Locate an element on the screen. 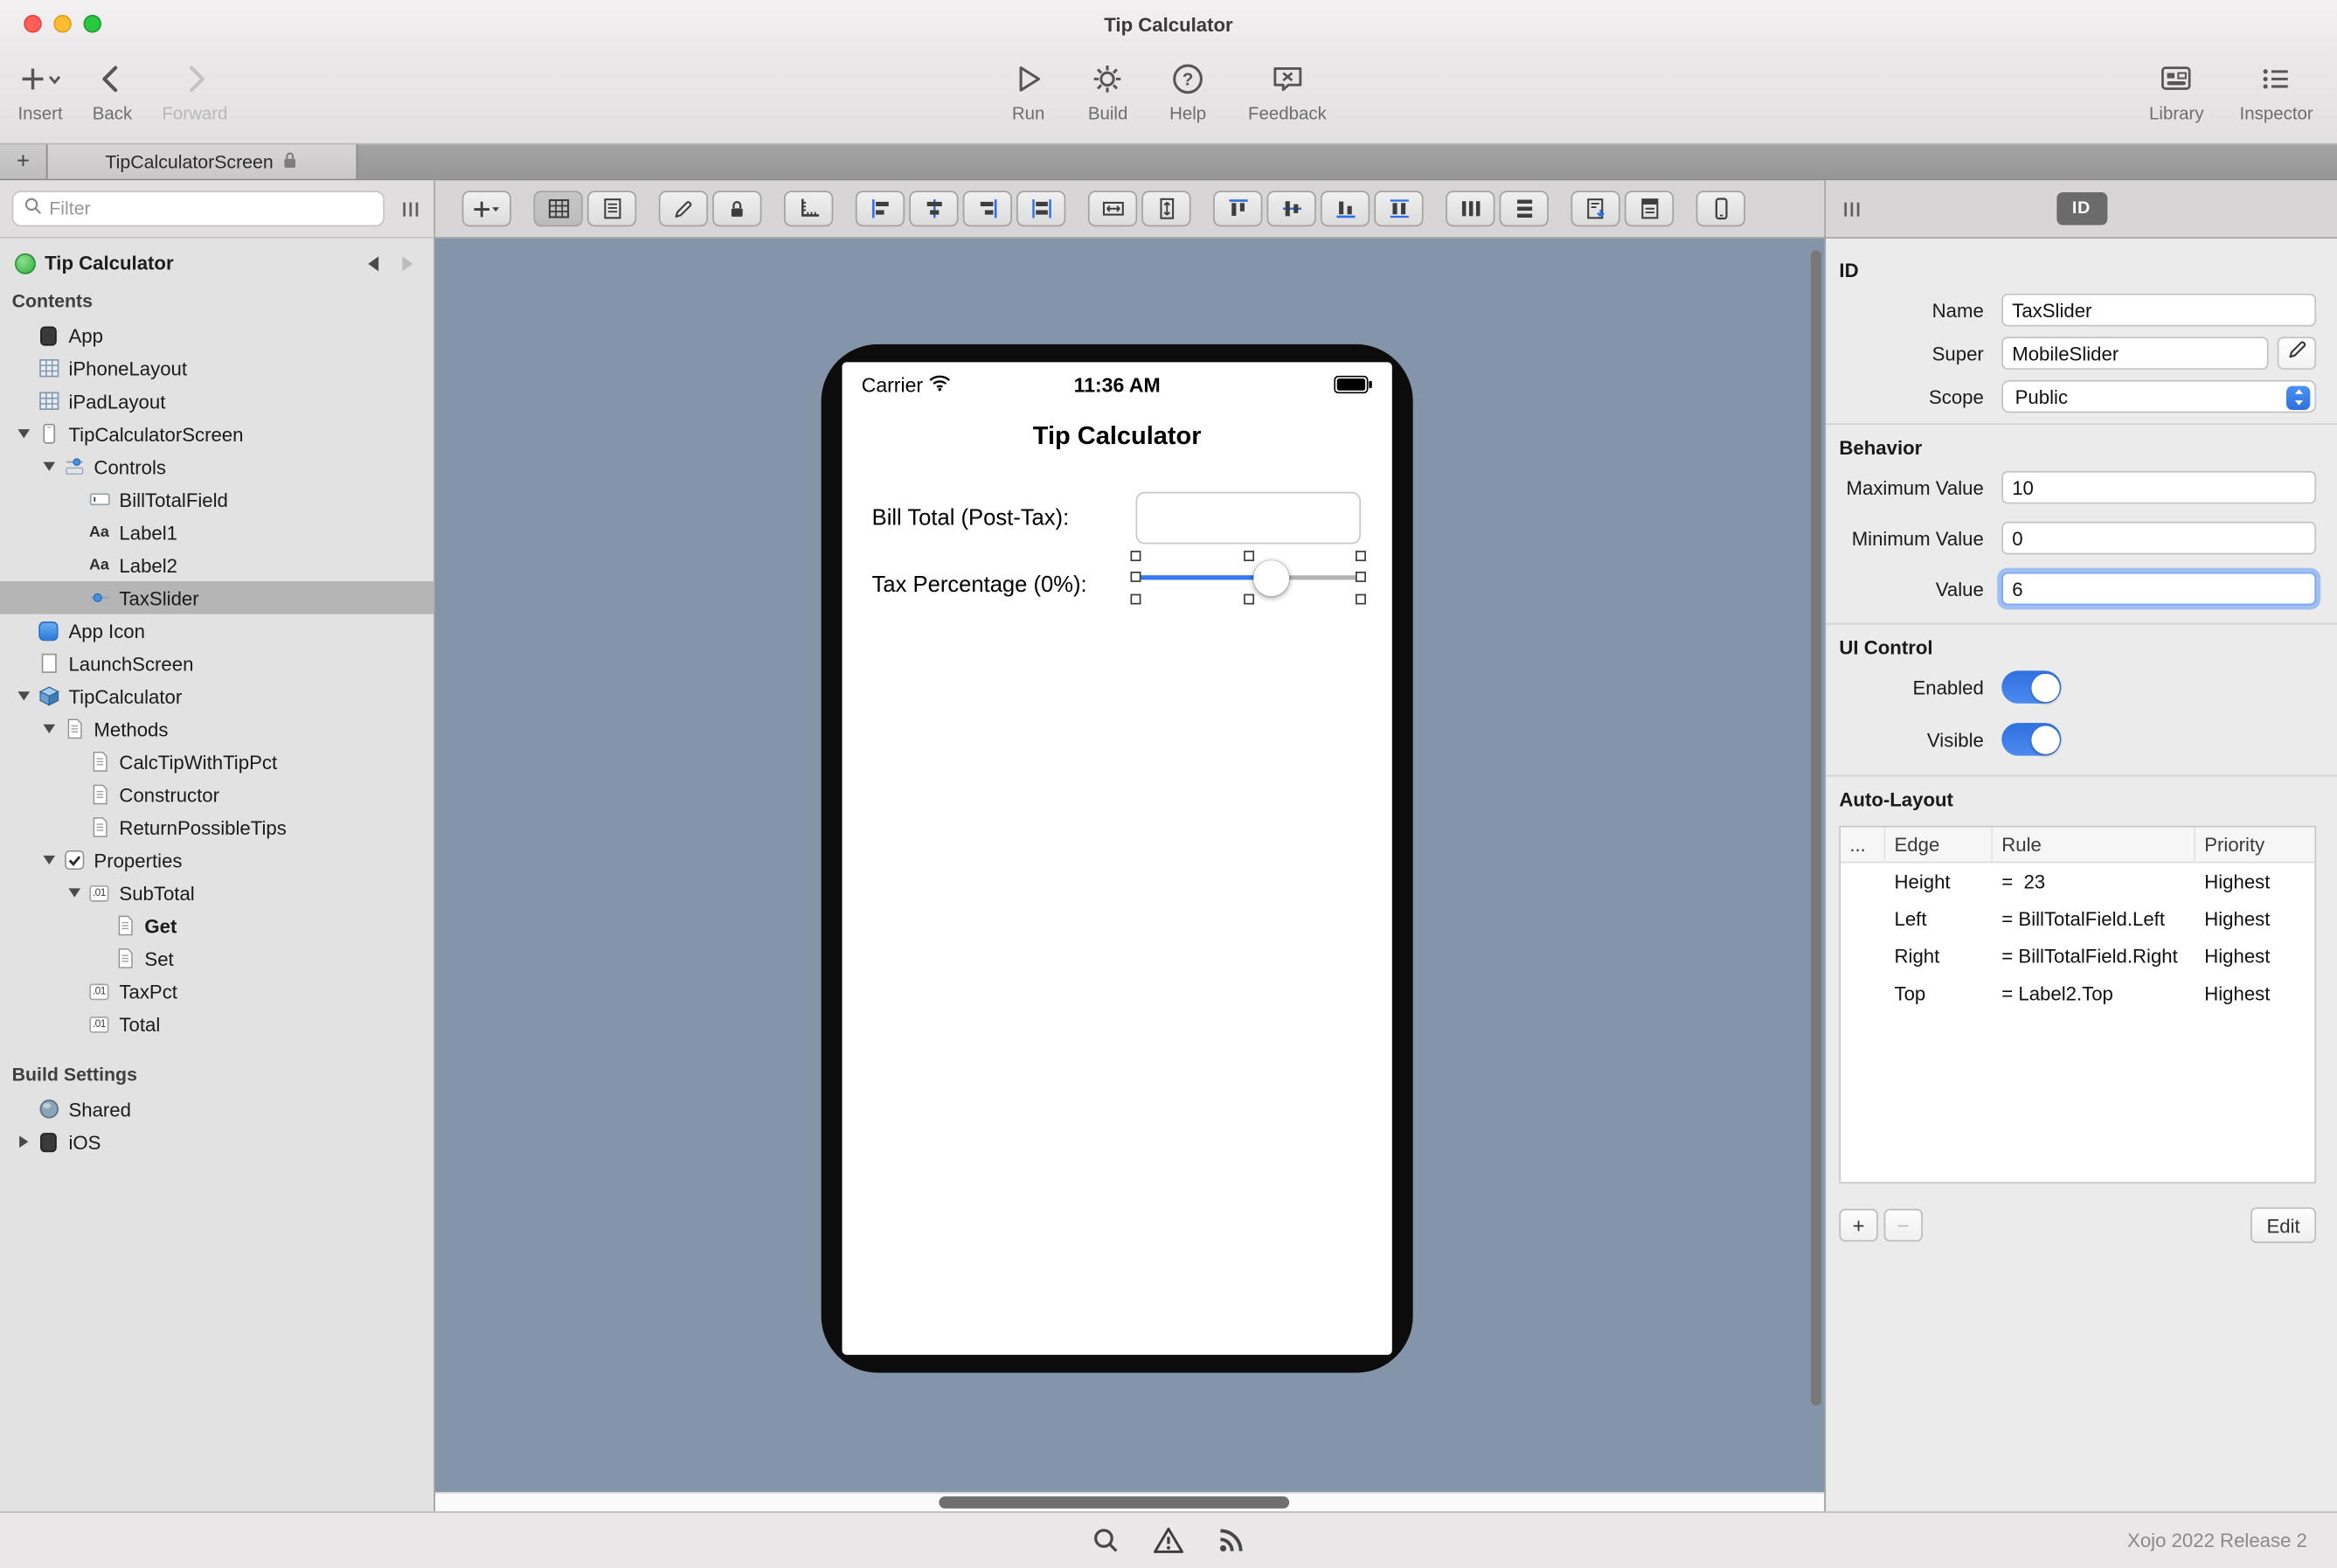  tax-slider-control is located at coordinates (1248, 578).